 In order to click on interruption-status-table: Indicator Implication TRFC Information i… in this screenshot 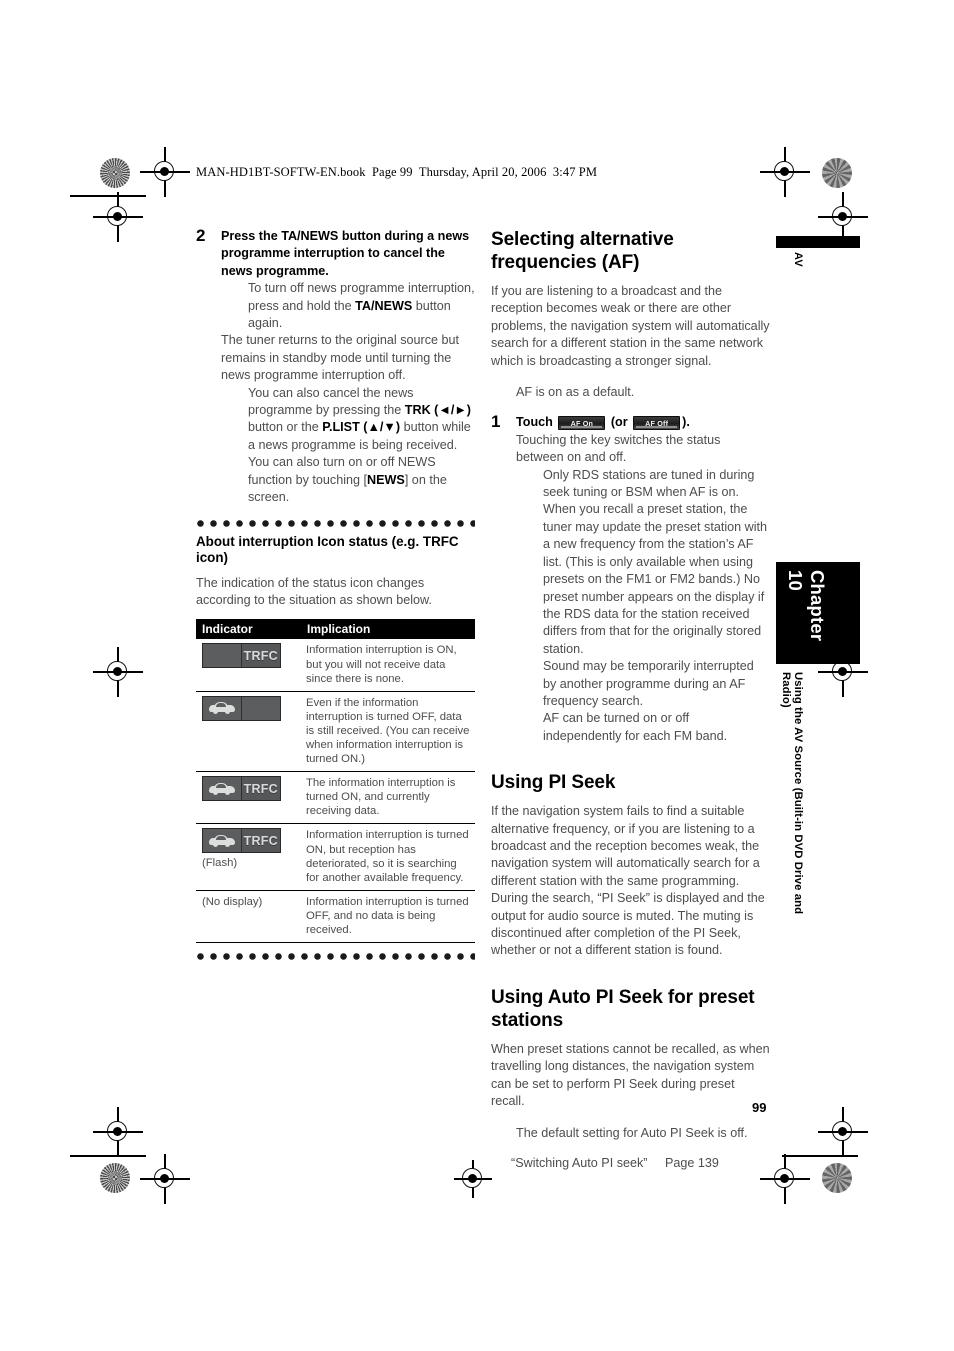, I will do `click(335, 781)`.